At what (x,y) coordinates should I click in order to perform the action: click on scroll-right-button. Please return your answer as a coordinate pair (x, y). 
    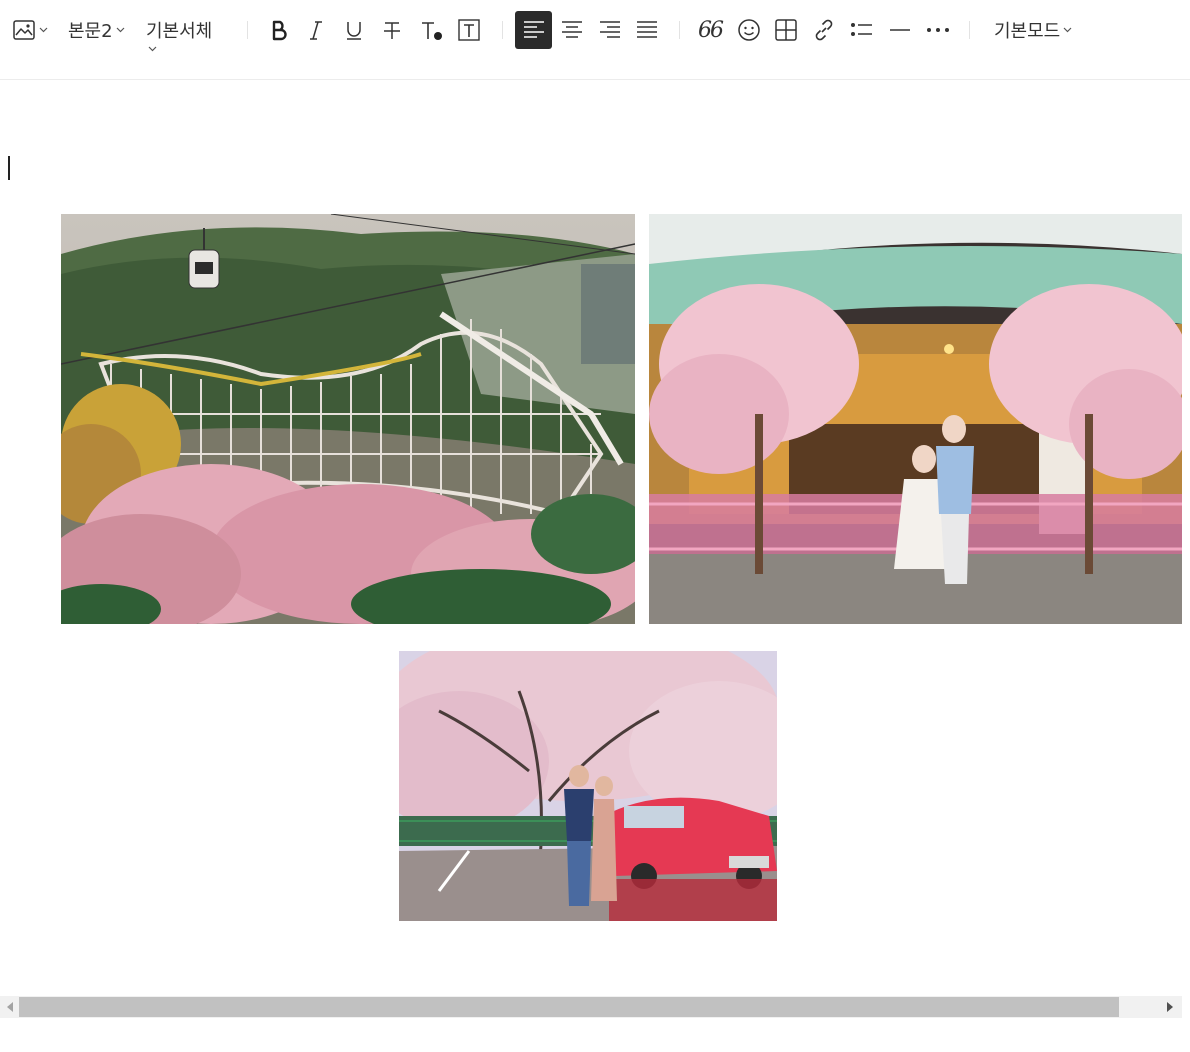
    Looking at the image, I should click on (1169, 1007).